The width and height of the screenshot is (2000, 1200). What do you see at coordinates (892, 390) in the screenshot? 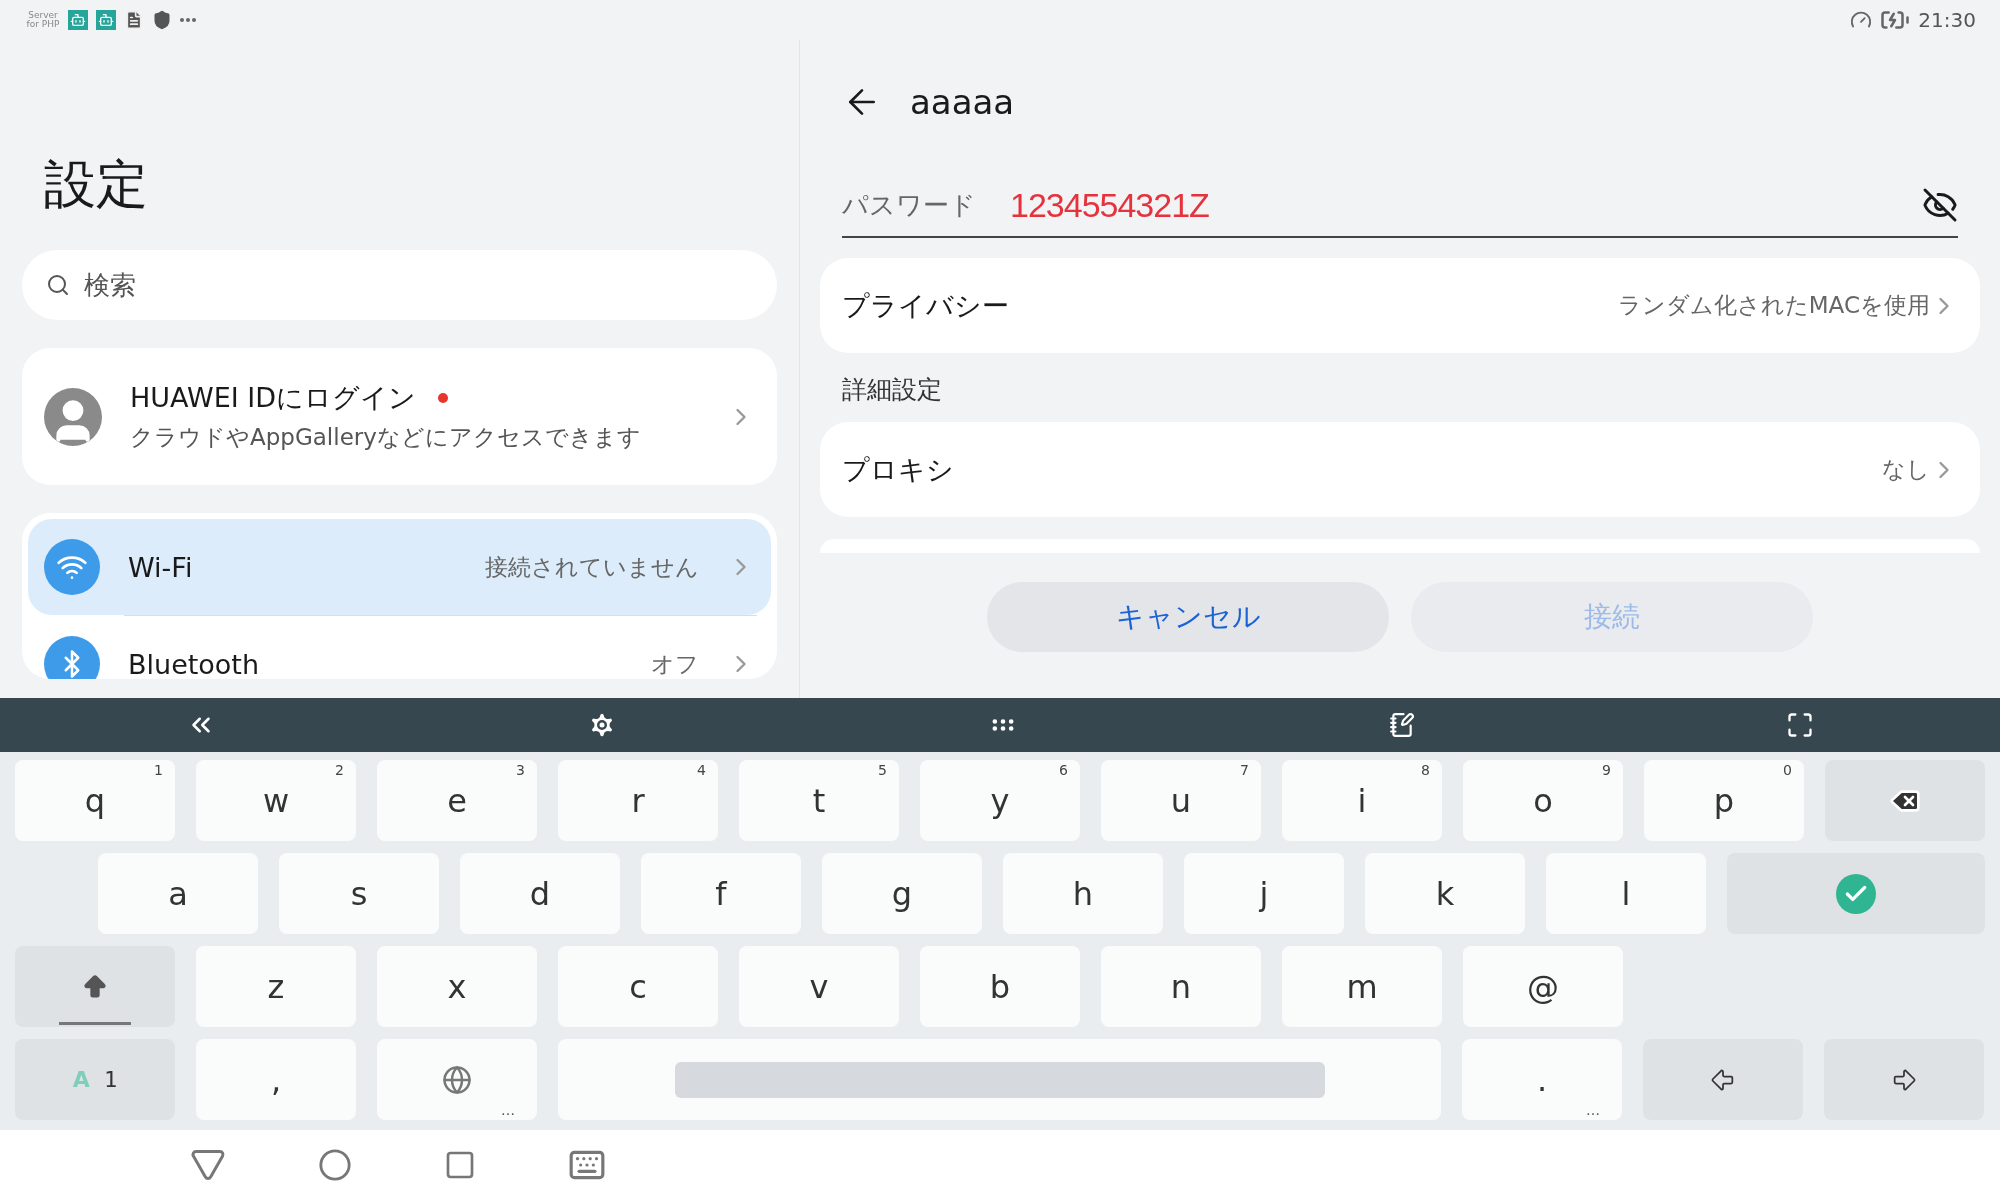
I see `section-heading: 詳細設定` at bounding box center [892, 390].